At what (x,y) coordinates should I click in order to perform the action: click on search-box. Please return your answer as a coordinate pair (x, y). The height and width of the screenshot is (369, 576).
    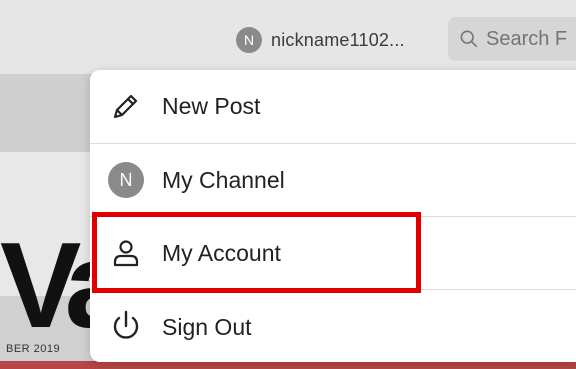
    Looking at the image, I should click on (512, 39).